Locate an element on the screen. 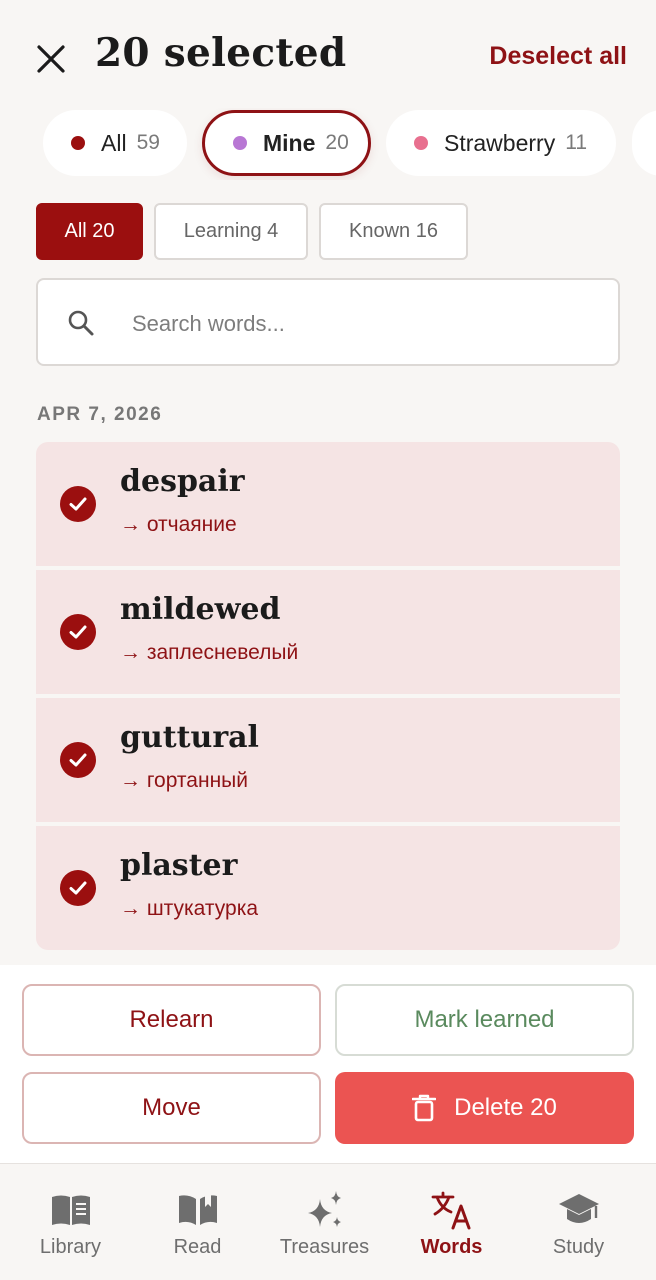 The image size is (656, 1280). nav-read: Read is located at coordinates (197, 1222).